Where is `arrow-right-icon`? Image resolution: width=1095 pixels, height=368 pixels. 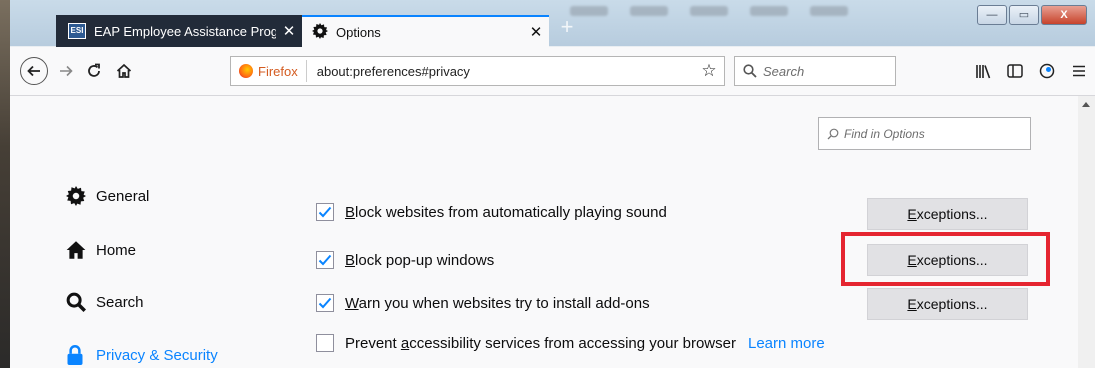 arrow-right-icon is located at coordinates (66, 71).